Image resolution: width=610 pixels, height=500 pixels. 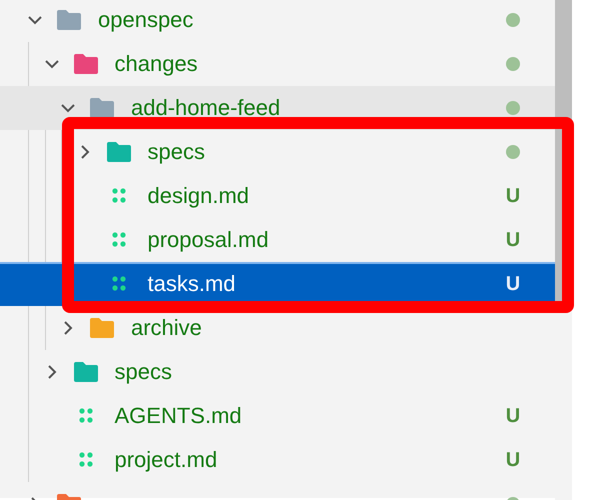 What do you see at coordinates (277, 64) in the screenshot?
I see `folder-row: changes` at bounding box center [277, 64].